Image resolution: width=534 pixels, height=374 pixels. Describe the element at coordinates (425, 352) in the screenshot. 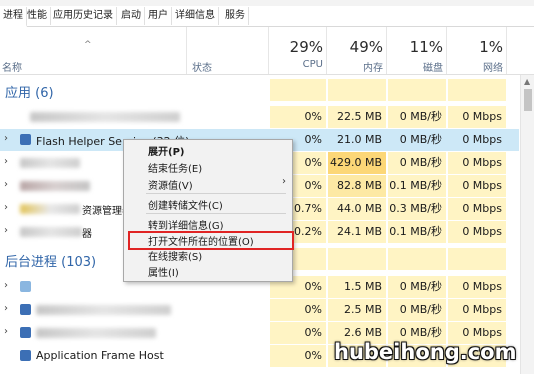

I see `watermark: hubeihong.com` at that location.